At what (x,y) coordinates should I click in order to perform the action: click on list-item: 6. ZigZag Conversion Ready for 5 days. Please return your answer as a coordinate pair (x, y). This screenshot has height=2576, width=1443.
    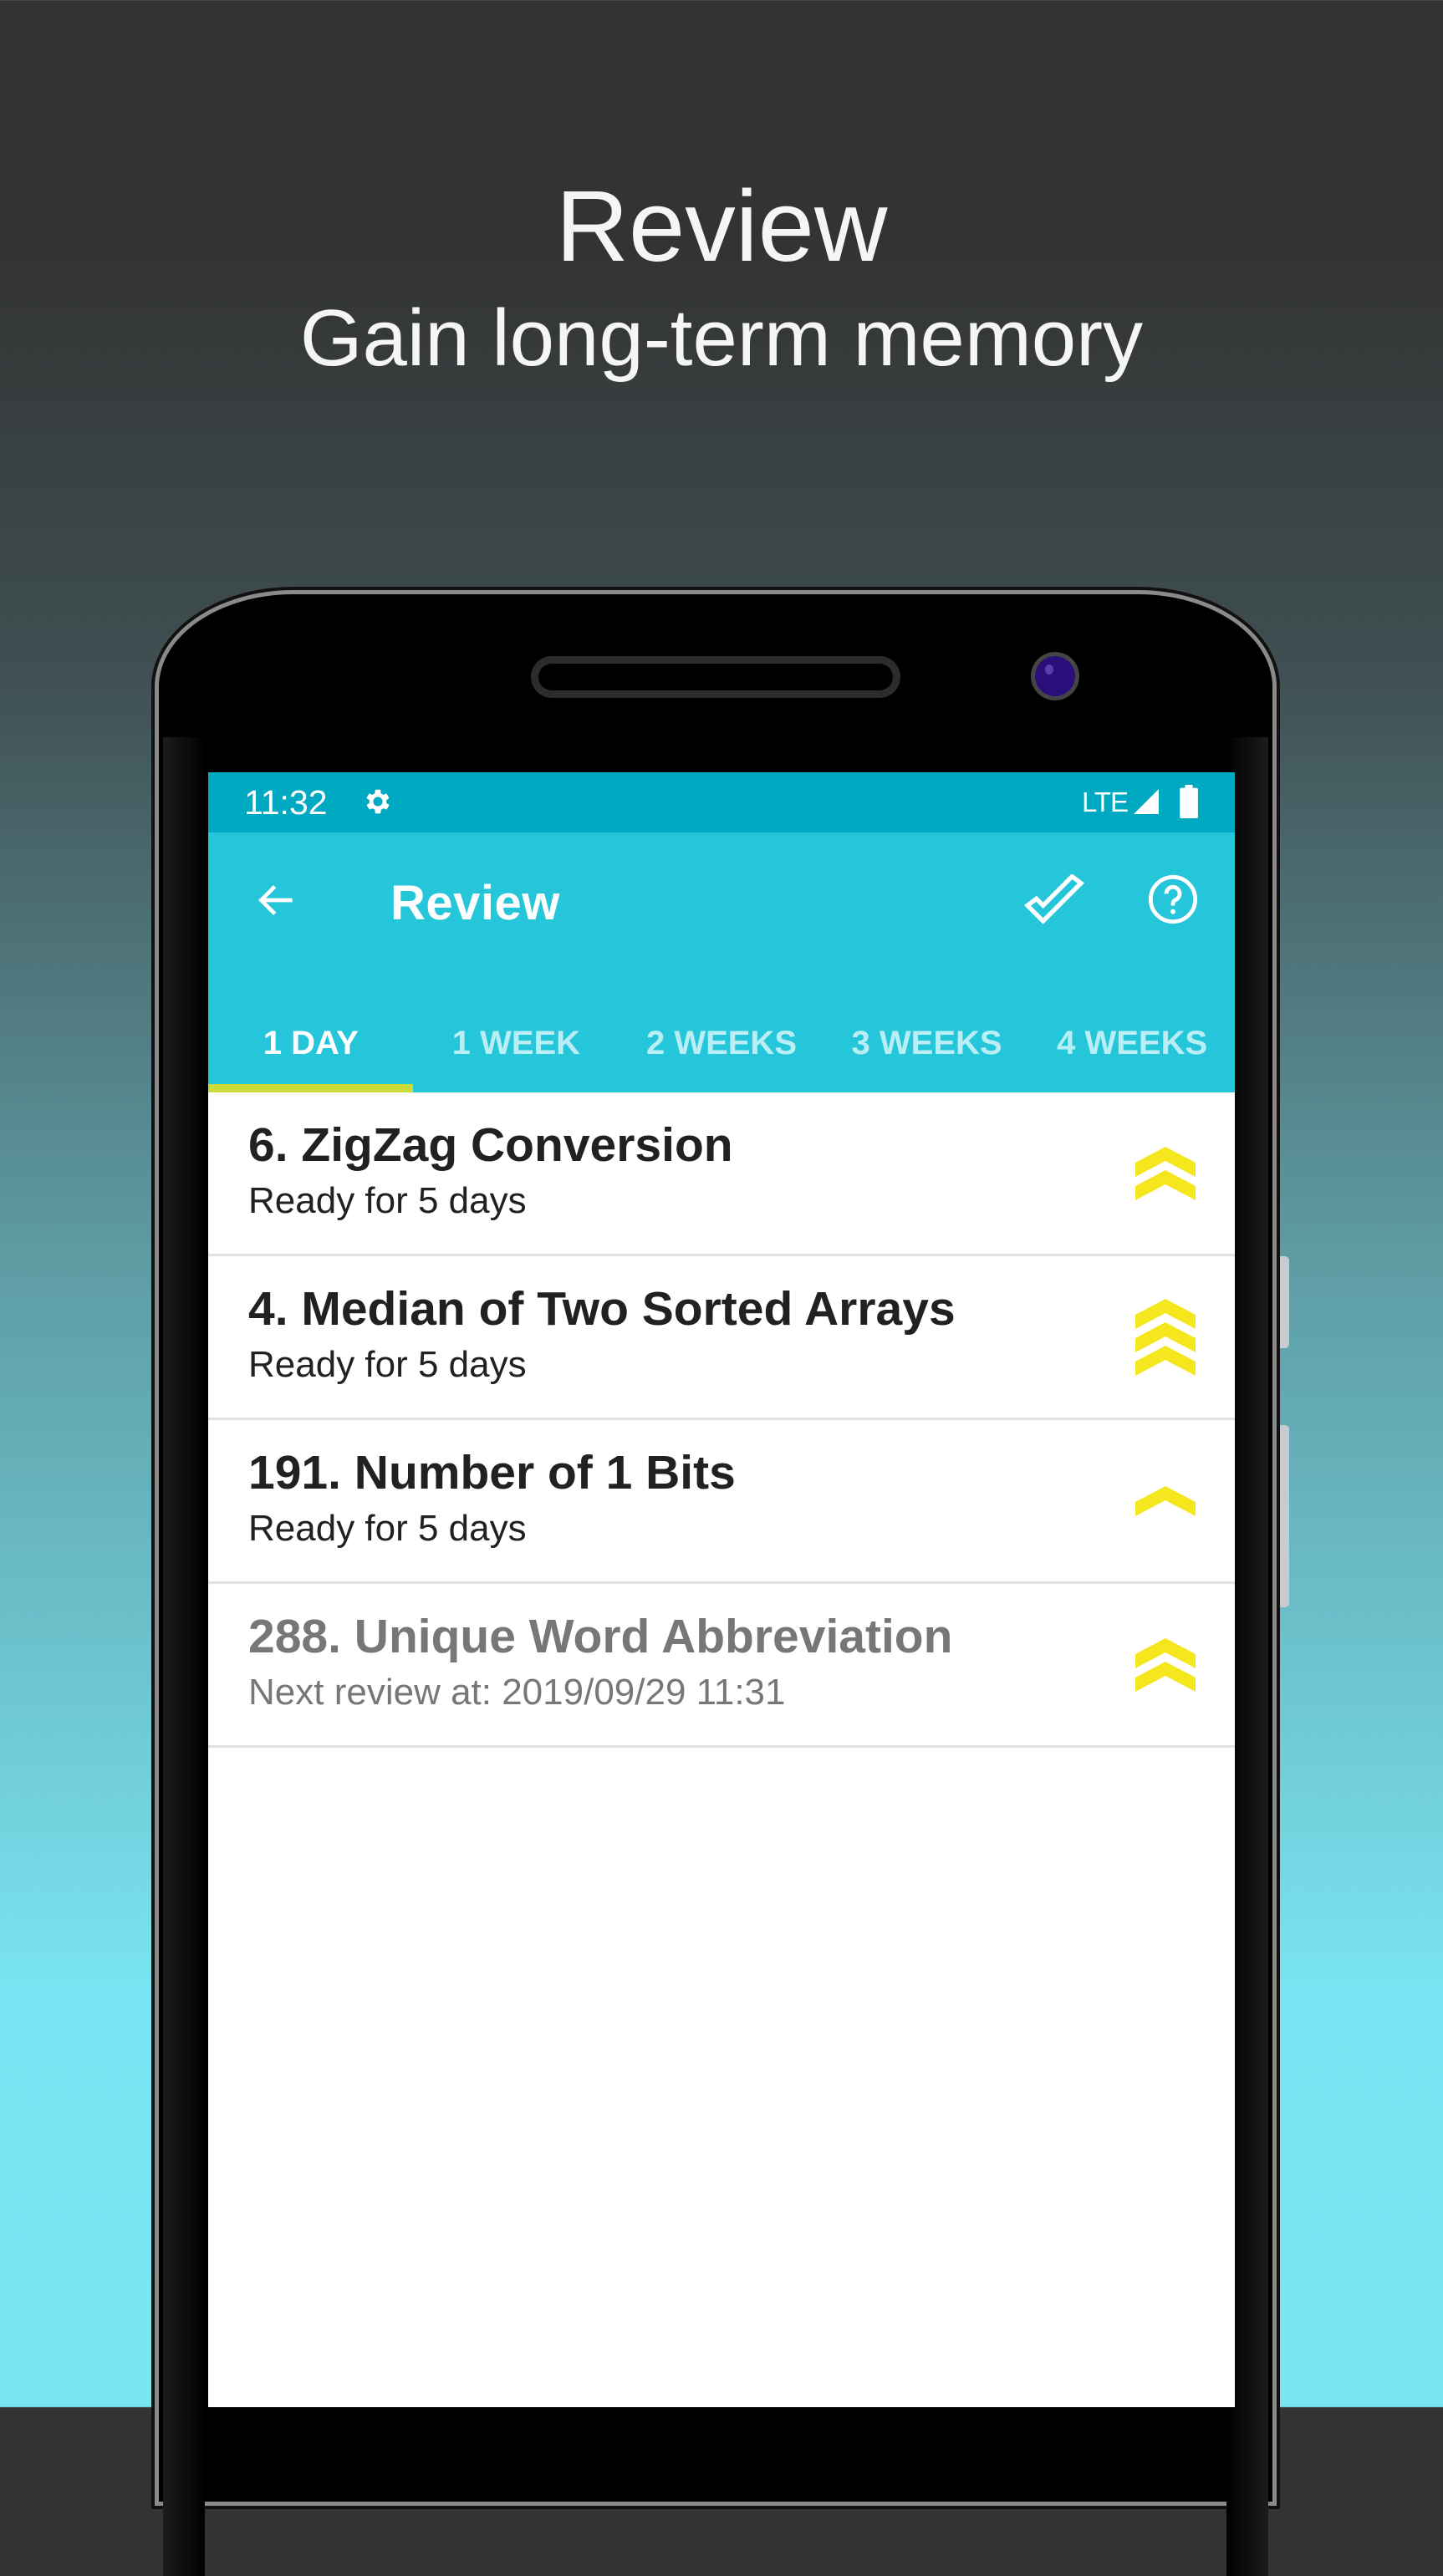
    Looking at the image, I should click on (721, 1174).